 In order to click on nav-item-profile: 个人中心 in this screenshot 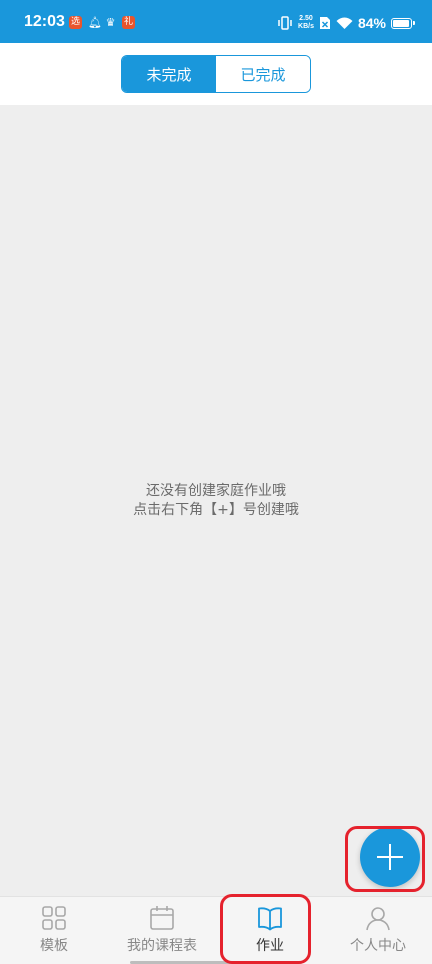, I will do `click(378, 930)`.